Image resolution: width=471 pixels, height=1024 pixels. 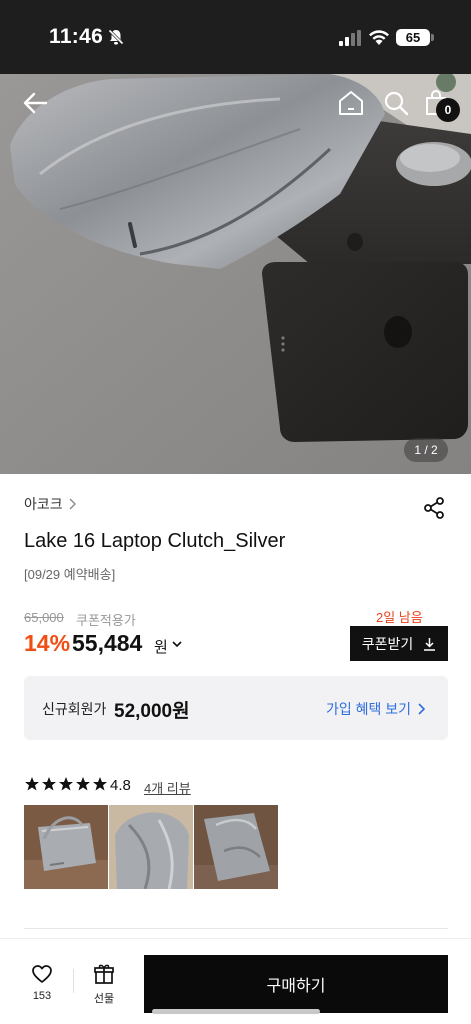 I want to click on gift-icon, so click(x=104, y=974).